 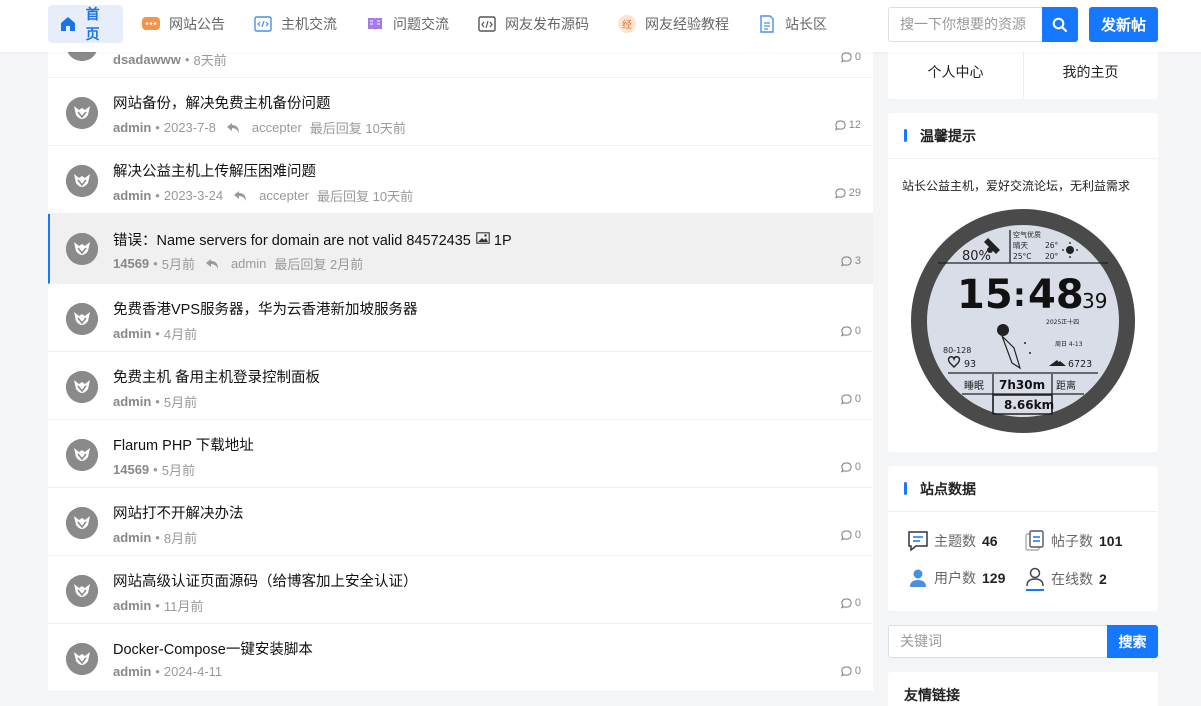 What do you see at coordinates (460, 522) in the screenshot?
I see `post-row: 网站打不开解决办法 admin • 8月前 0` at bounding box center [460, 522].